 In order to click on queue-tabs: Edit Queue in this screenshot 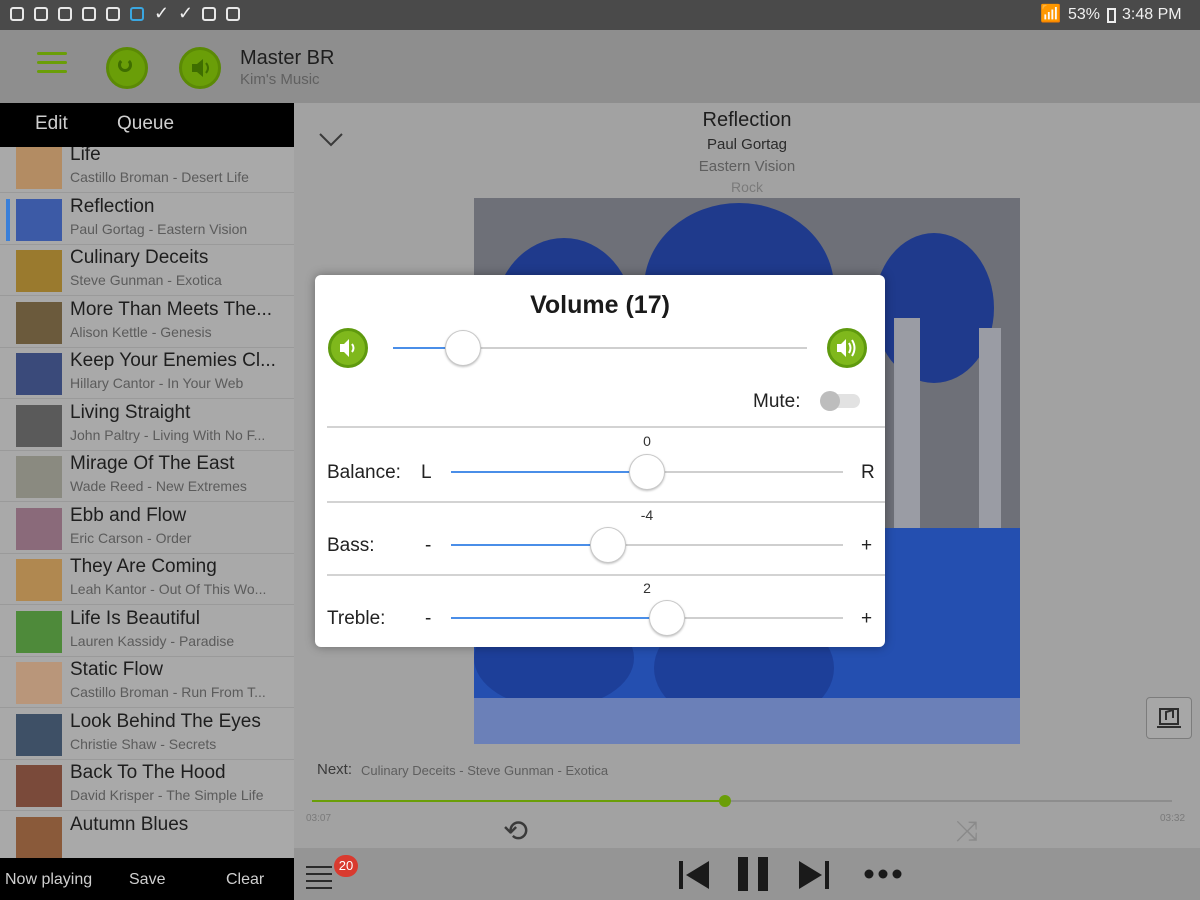, I will do `click(147, 125)`.